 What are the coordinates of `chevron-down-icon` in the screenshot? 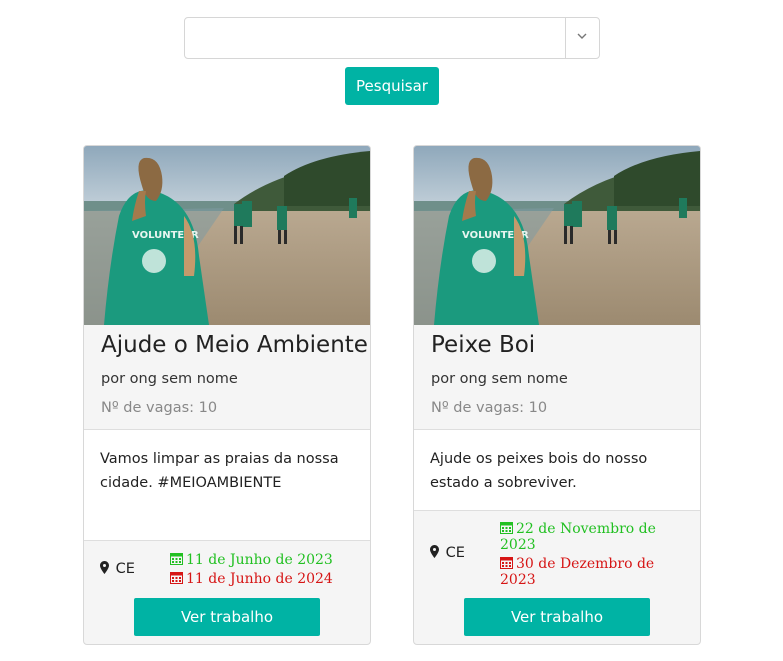 It's located at (582, 36).